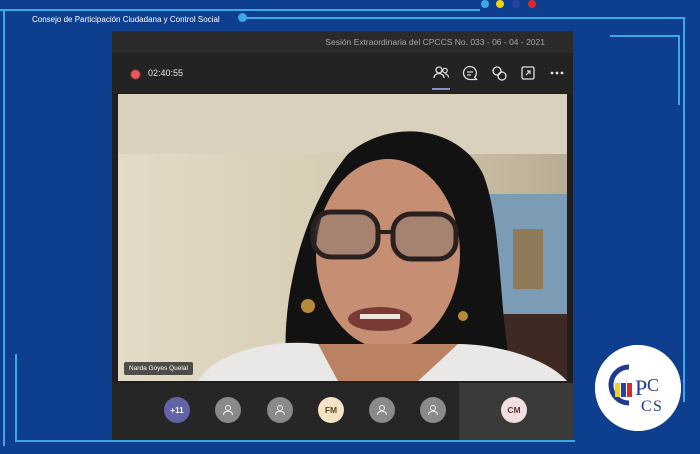  Describe the element at coordinates (158, 368) in the screenshot. I see `speaker-name-tag: Narda Goyes Quelal` at that location.